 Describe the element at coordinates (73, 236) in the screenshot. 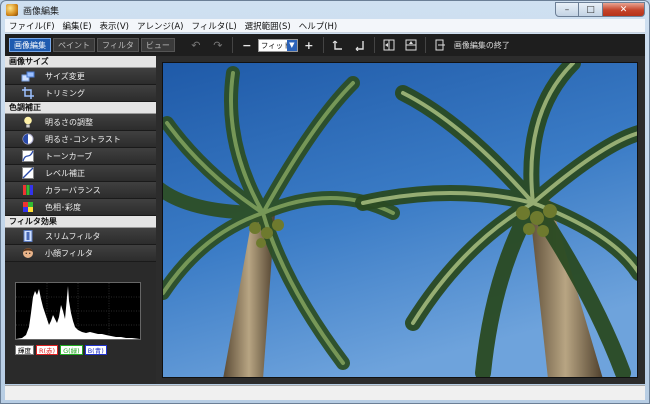

I see `sidebar-item-label: スリムフィルタ` at that location.